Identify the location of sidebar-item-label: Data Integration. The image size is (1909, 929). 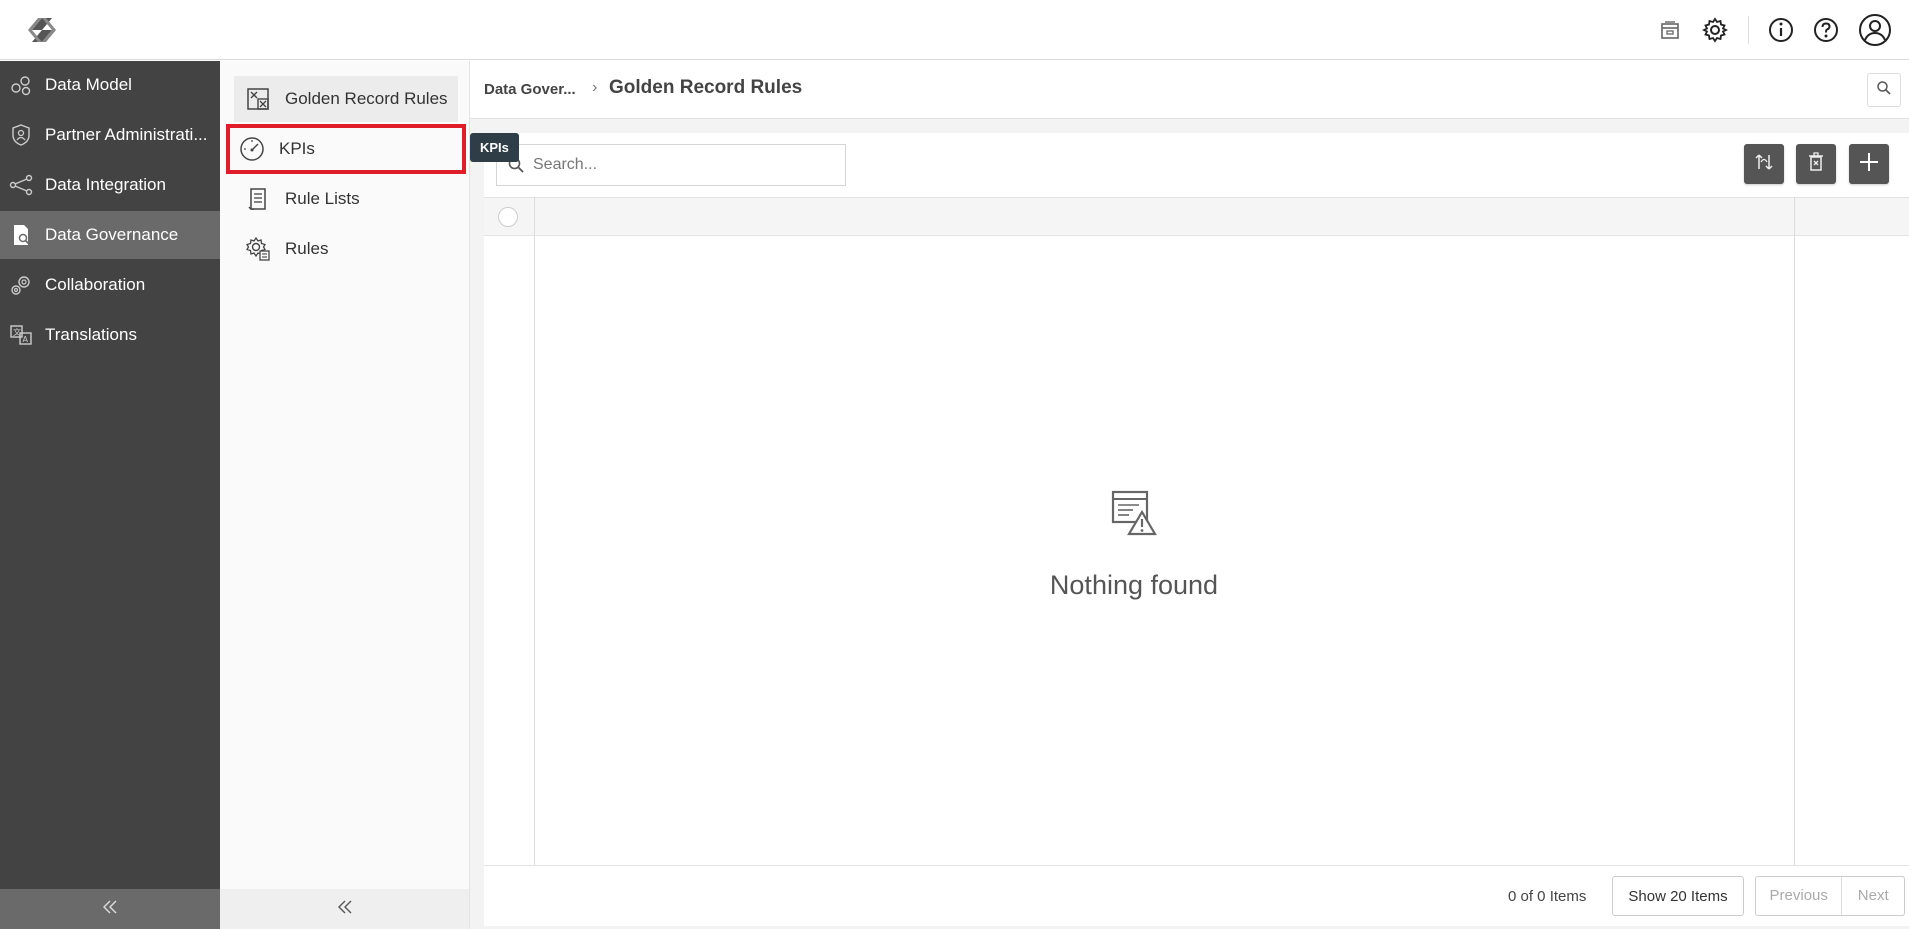
(105, 184).